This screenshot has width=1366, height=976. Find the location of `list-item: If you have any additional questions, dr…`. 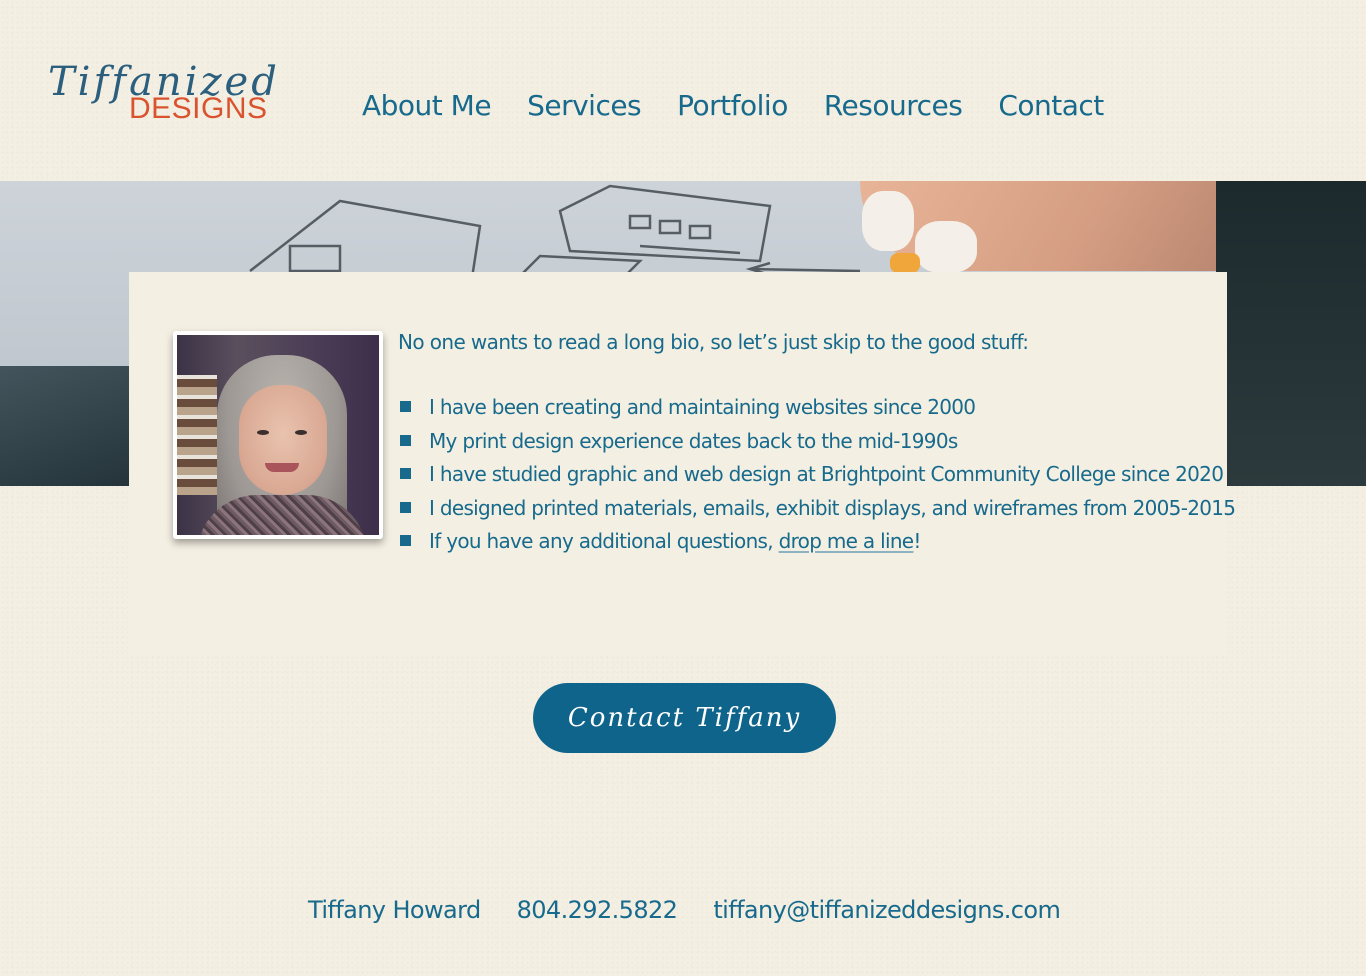

list-item: If you have any additional questions, dr… is located at coordinates (816, 546).